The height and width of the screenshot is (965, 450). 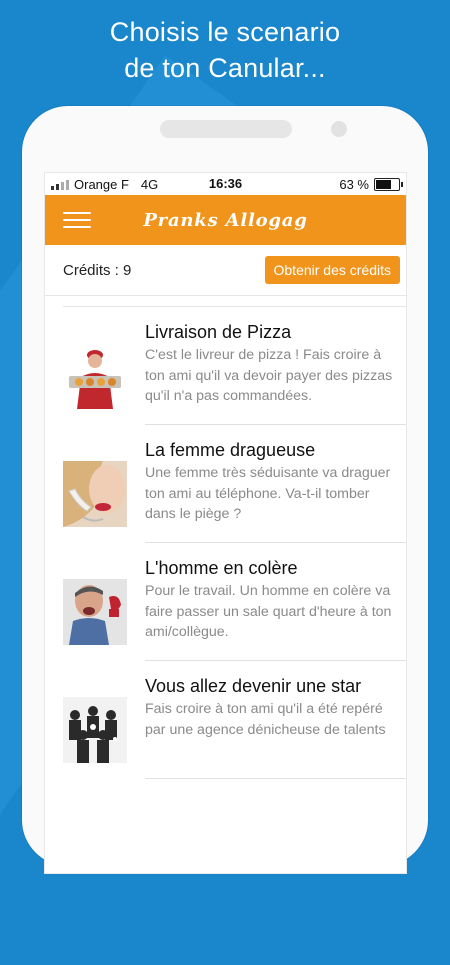 I want to click on list-divider, so click(x=234, y=301).